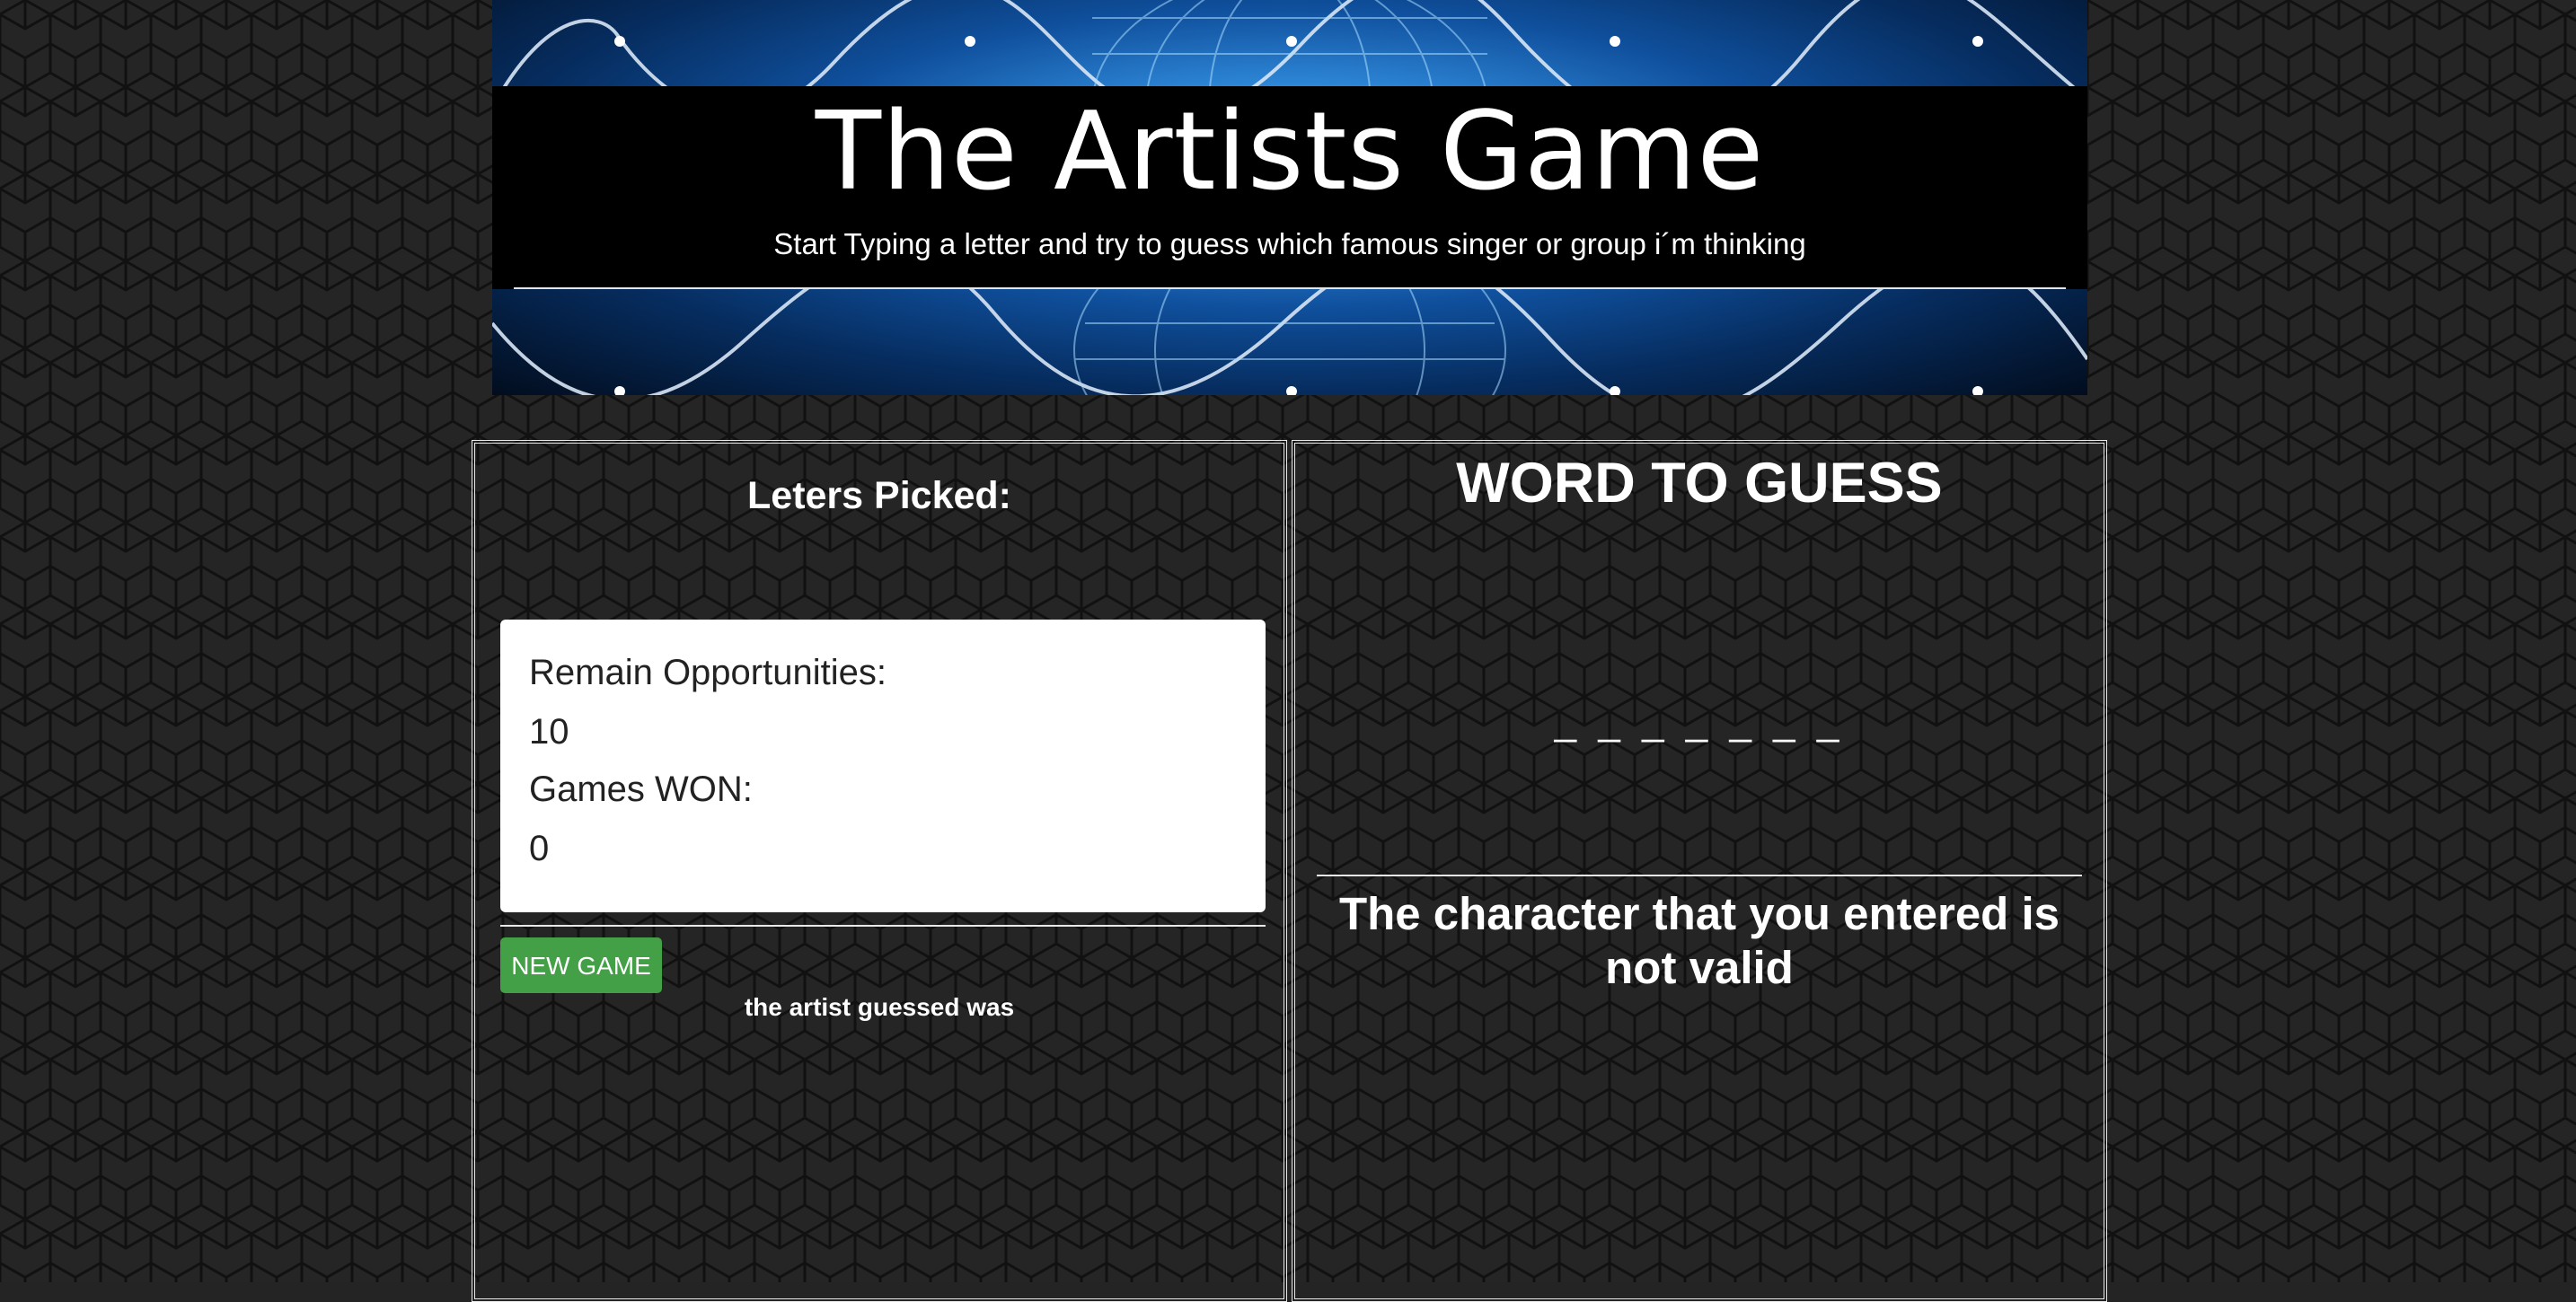 The image size is (2576, 1302). Describe the element at coordinates (879, 1007) in the screenshot. I see `artist-guessed-text: the artist guessed was` at that location.